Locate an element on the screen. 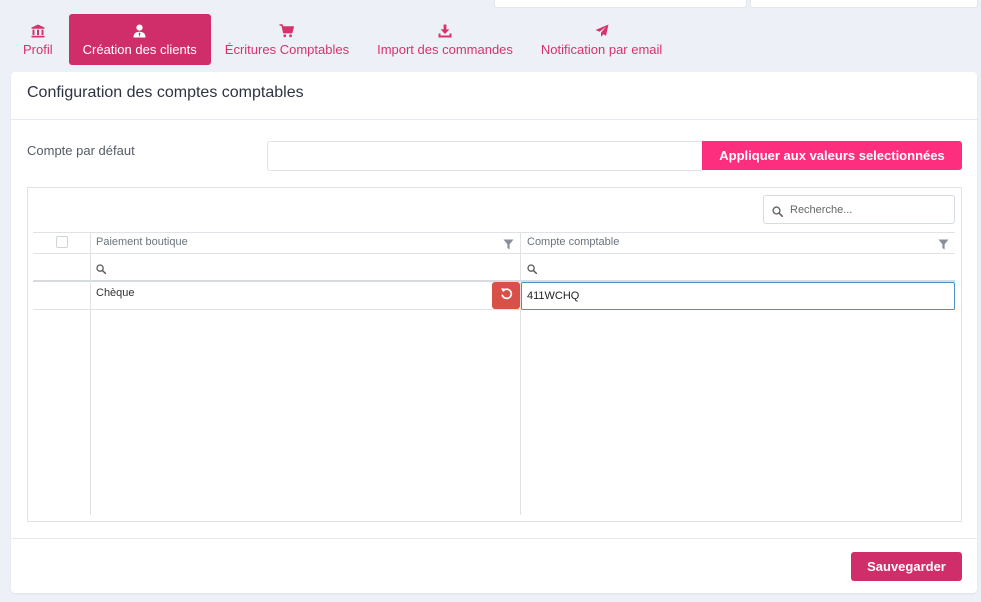  save-button: Sauvegarder is located at coordinates (906, 566).